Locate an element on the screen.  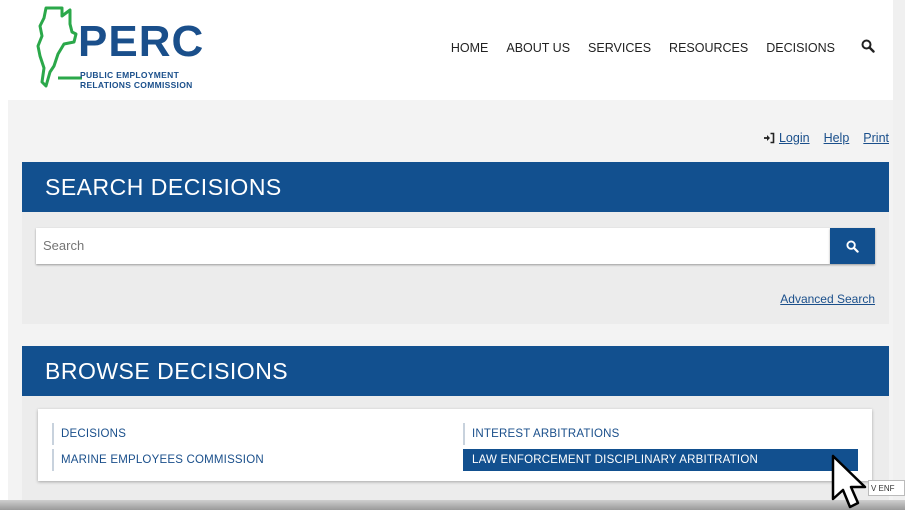
print-link: Print is located at coordinates (876, 138).